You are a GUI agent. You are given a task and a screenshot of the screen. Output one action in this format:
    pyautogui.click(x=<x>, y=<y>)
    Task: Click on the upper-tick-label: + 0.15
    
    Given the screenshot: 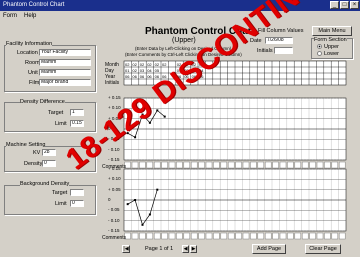 What is the action you would take?
    pyautogui.click(x=114, y=97)
    